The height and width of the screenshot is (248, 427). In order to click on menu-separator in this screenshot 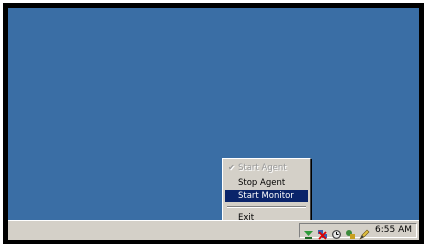, I will do `click(266, 207)`.